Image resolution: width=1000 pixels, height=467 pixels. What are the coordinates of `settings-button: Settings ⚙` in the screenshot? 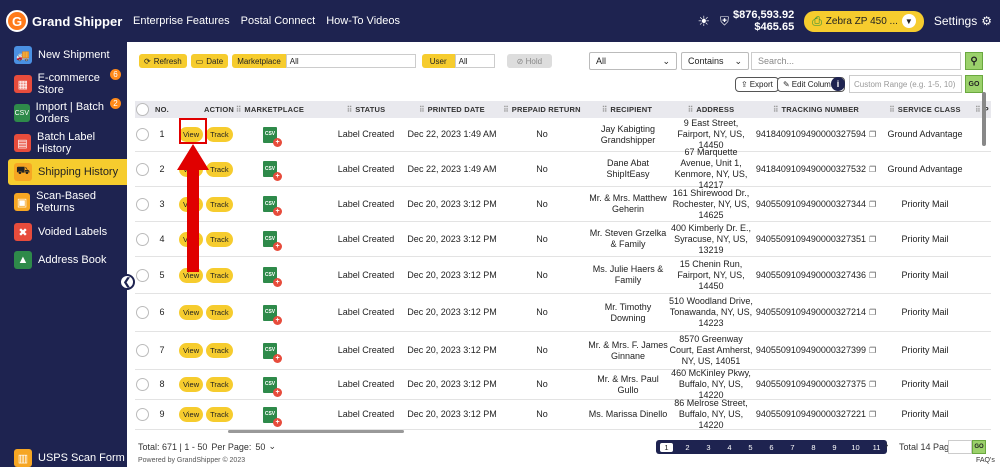 It's located at (963, 21).